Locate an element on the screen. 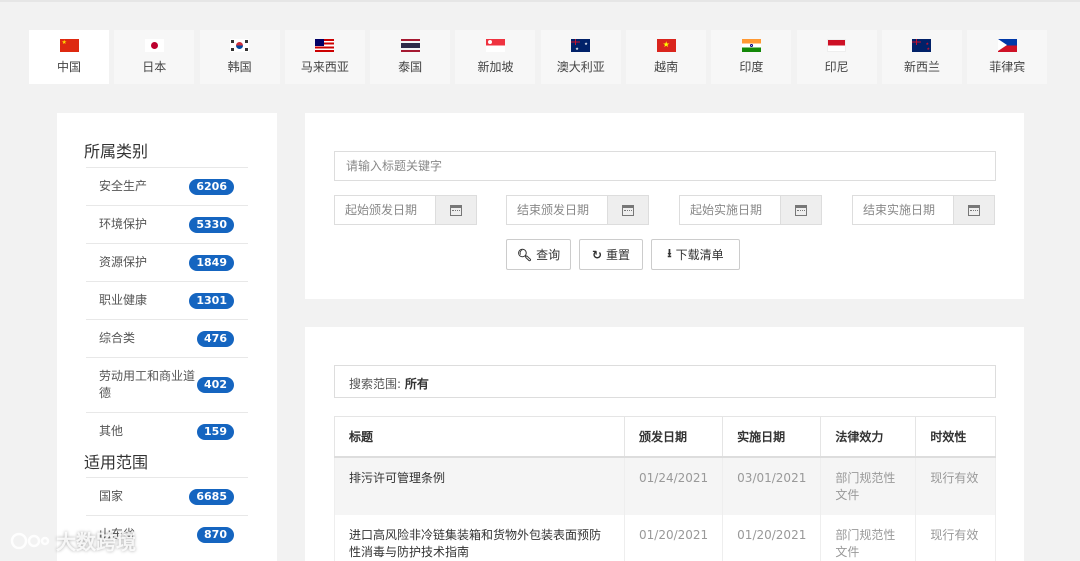 This screenshot has height=561, width=1080. new-zealand-flag-icon: ★ ★ is located at coordinates (922, 45).